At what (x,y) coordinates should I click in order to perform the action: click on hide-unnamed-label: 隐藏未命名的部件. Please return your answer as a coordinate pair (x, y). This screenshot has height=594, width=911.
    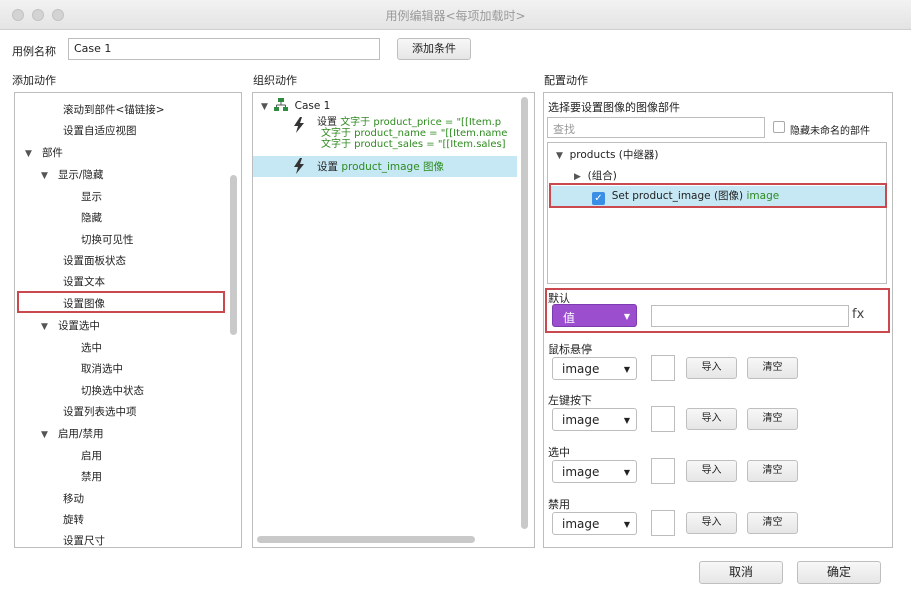
    Looking at the image, I should click on (830, 131).